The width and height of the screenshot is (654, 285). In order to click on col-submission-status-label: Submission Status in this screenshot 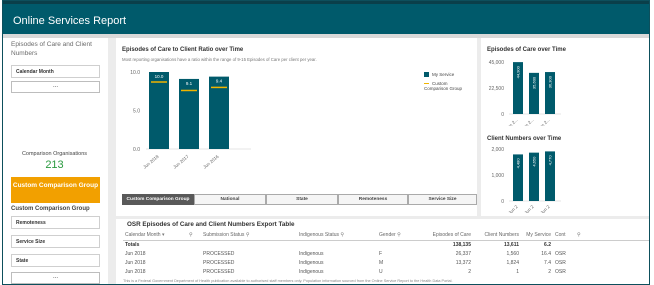, I will do `click(224, 235)`.